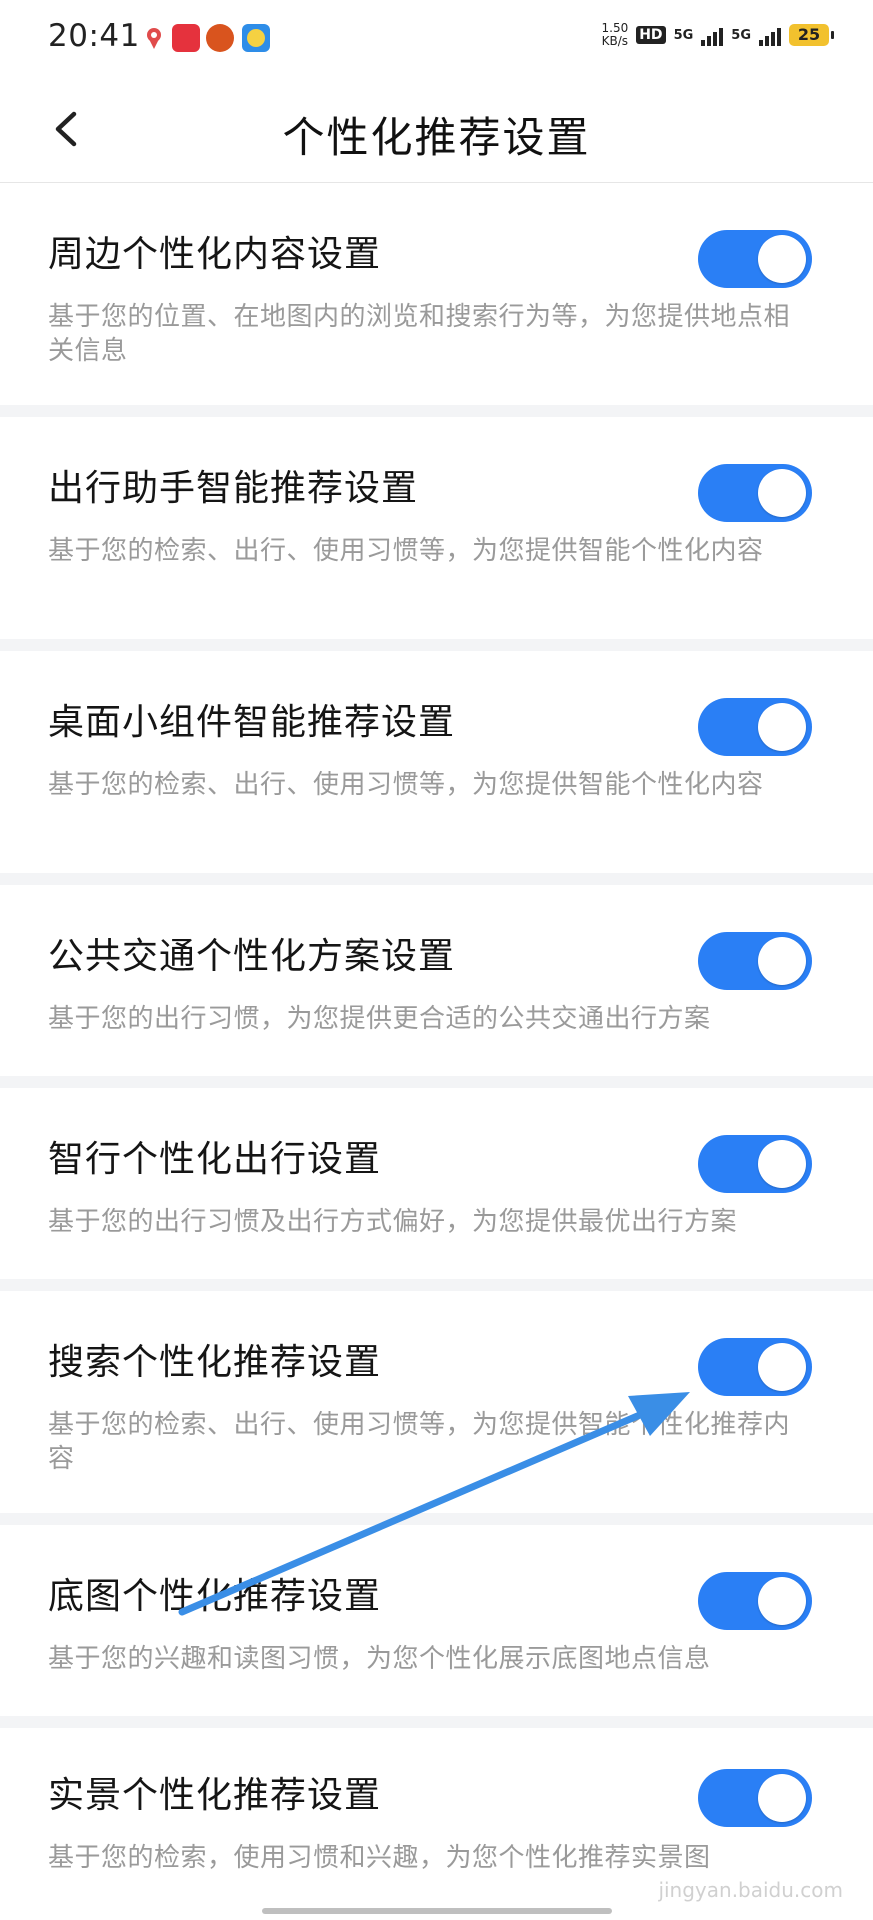 The height and width of the screenshot is (1920, 873). I want to click on setting-description: 基于您的位置、在地图内的浏览和搜索行为等，为您提供地点相关信息, so click(419, 334).